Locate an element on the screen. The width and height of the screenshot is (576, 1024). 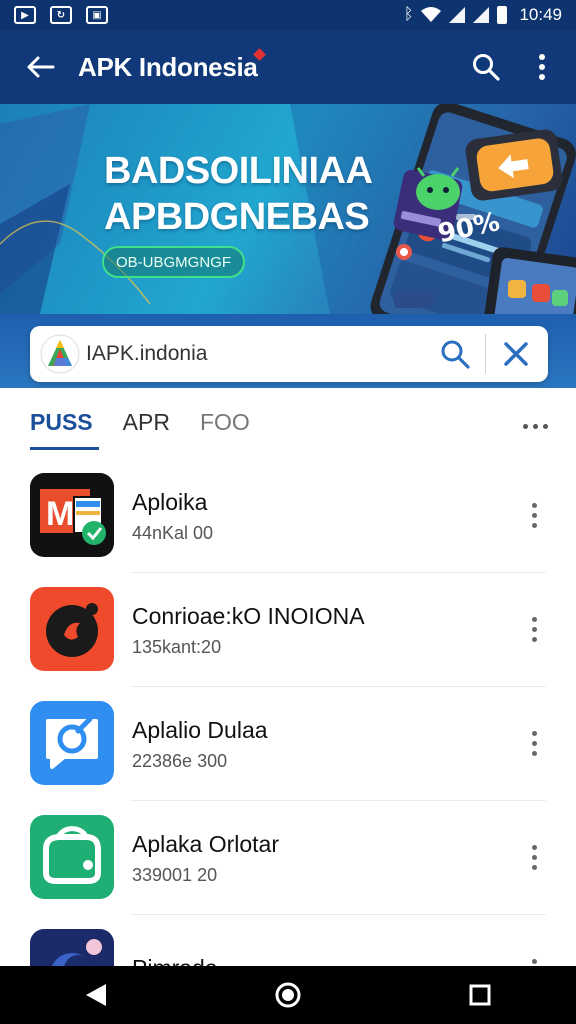
clock: 10:49 is located at coordinates (540, 14).